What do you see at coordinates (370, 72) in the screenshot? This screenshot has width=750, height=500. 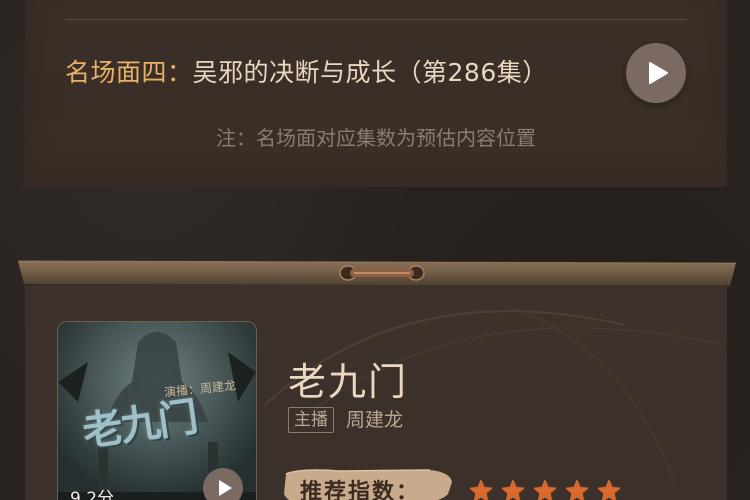 I see `scene-text: 吴邪的决断与成长（第286集）` at bounding box center [370, 72].